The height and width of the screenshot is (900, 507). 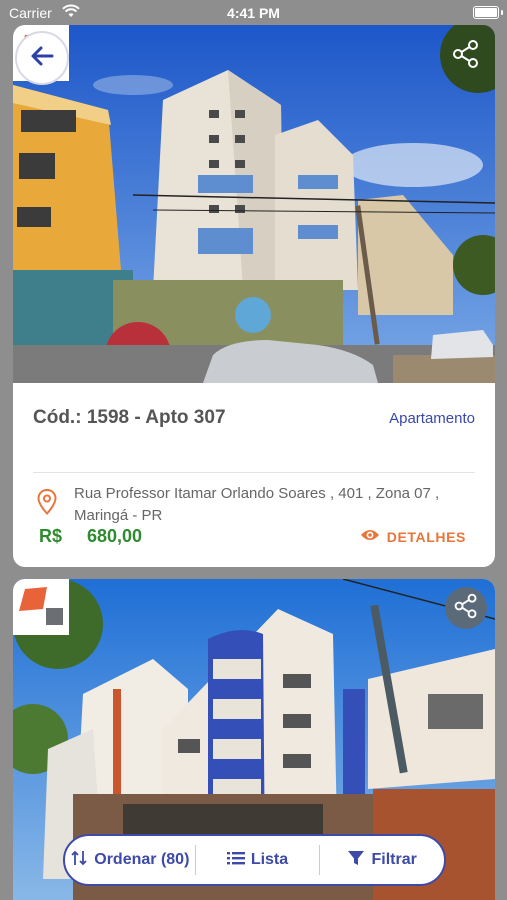 I want to click on filter-label: Filtrar, so click(x=394, y=859).